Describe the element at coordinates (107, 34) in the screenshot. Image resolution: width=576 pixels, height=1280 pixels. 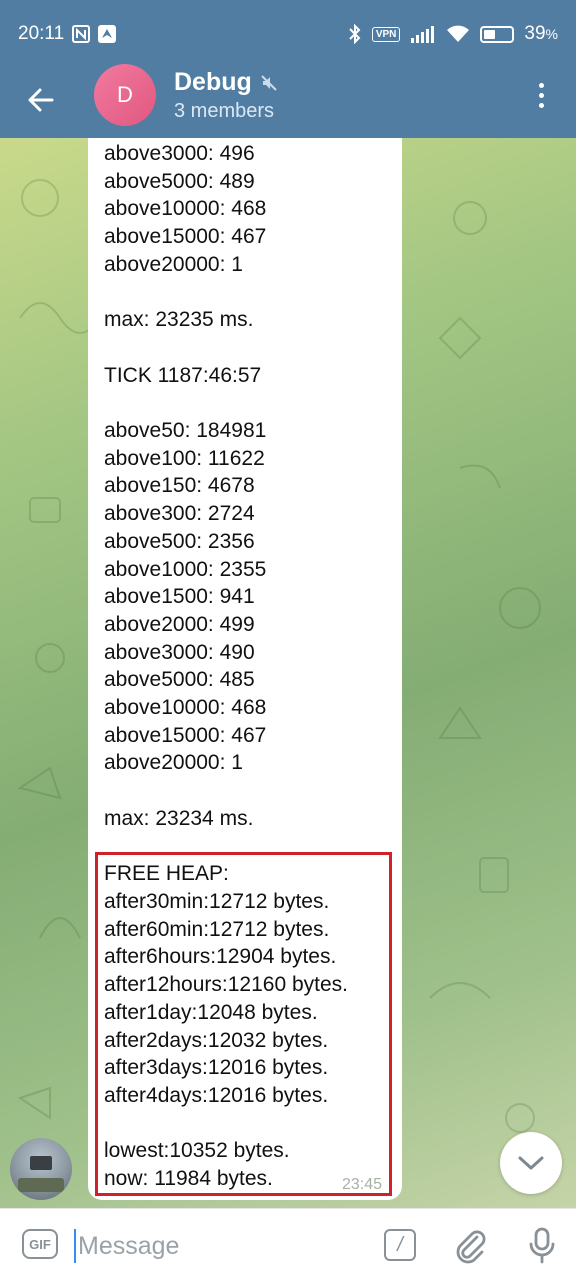
I see `app-notification-icon` at that location.